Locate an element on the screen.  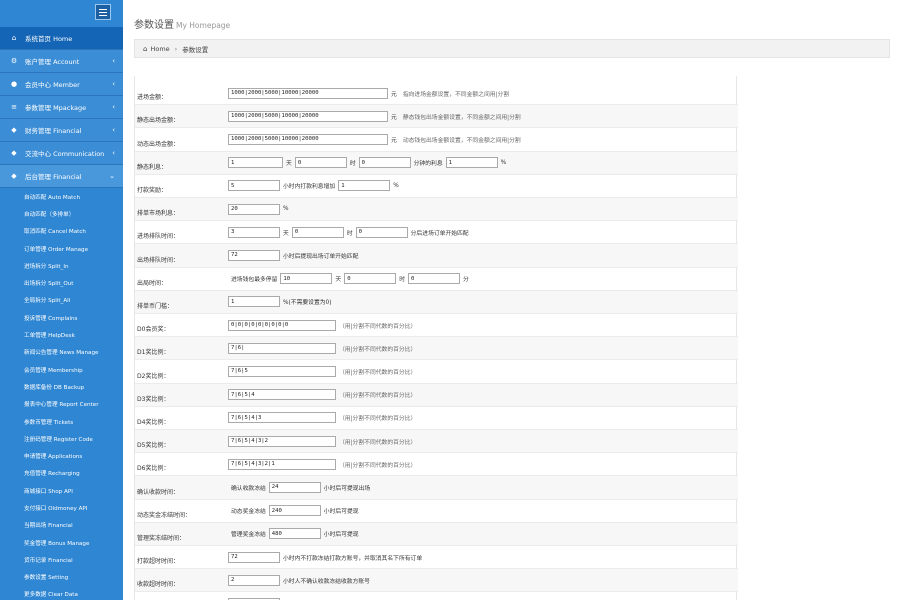
form-row-controls: % is located at coordinates (260, 209).